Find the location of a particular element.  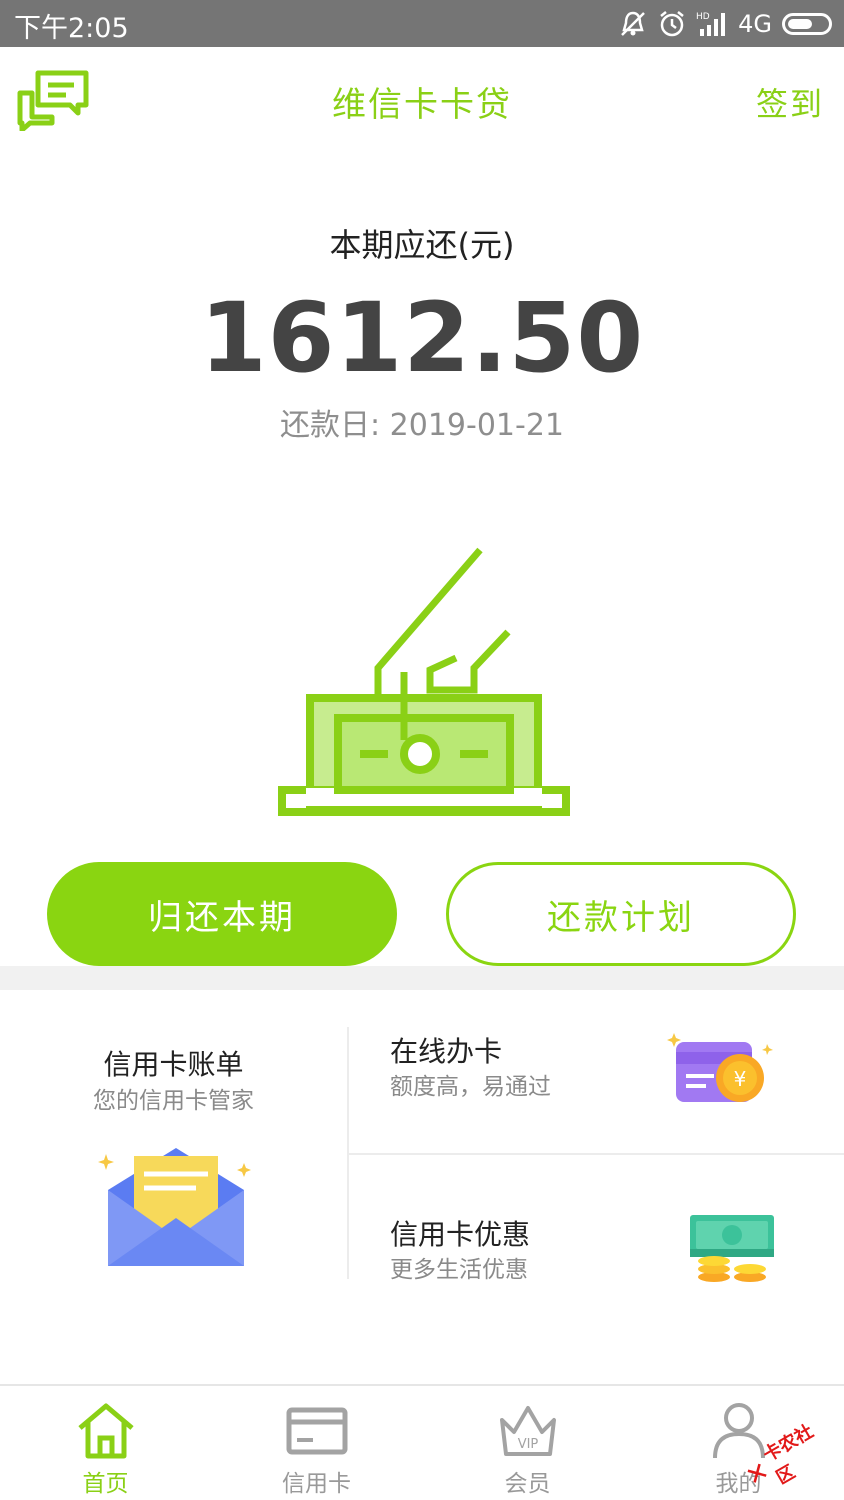

repay-current-button: 归还本期 is located at coordinates (222, 914).